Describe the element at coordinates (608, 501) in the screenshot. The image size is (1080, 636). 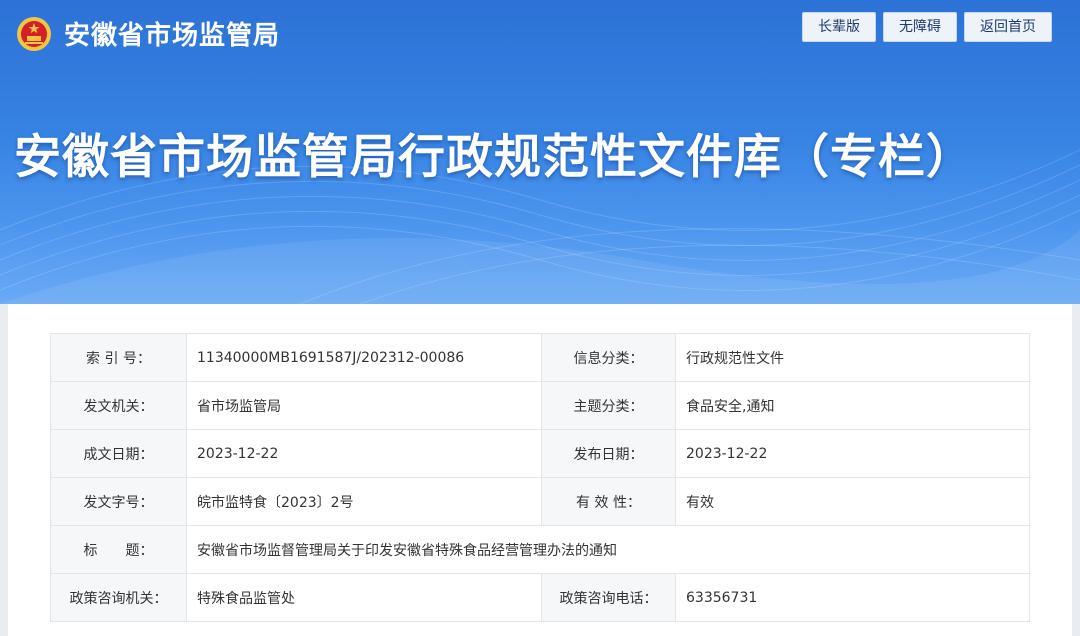
I see `validity-label: 有 效 性：` at that location.